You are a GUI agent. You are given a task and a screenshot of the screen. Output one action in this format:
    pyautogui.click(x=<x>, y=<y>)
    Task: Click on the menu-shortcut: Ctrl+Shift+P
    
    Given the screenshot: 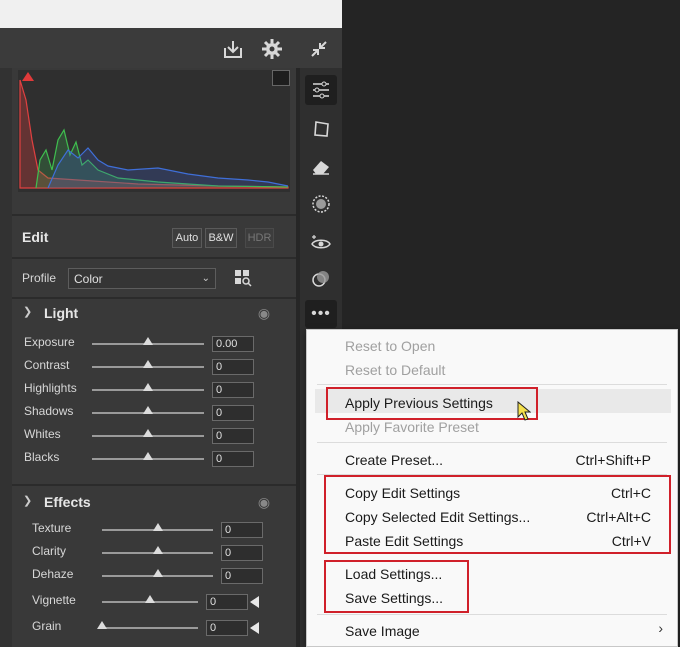 What is the action you would take?
    pyautogui.click(x=613, y=460)
    